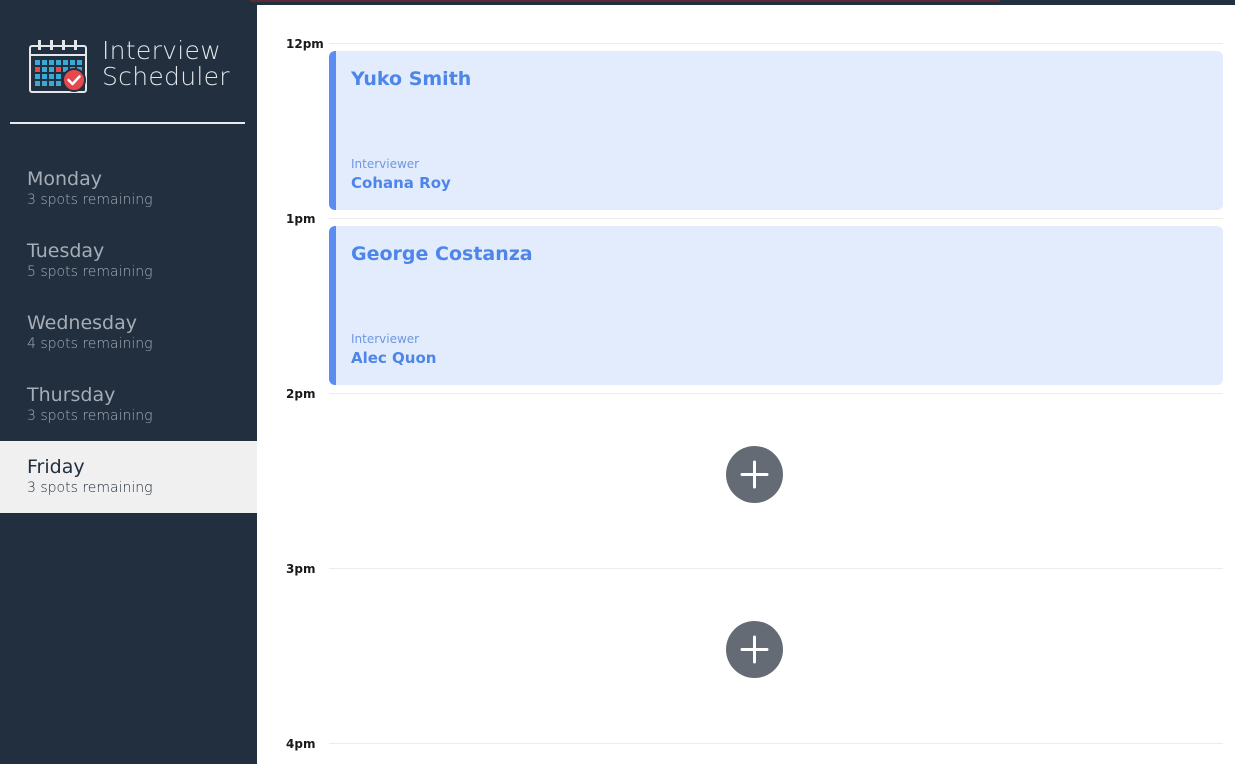 The width and height of the screenshot is (1235, 764). I want to click on day-name: Thursday, so click(71, 395).